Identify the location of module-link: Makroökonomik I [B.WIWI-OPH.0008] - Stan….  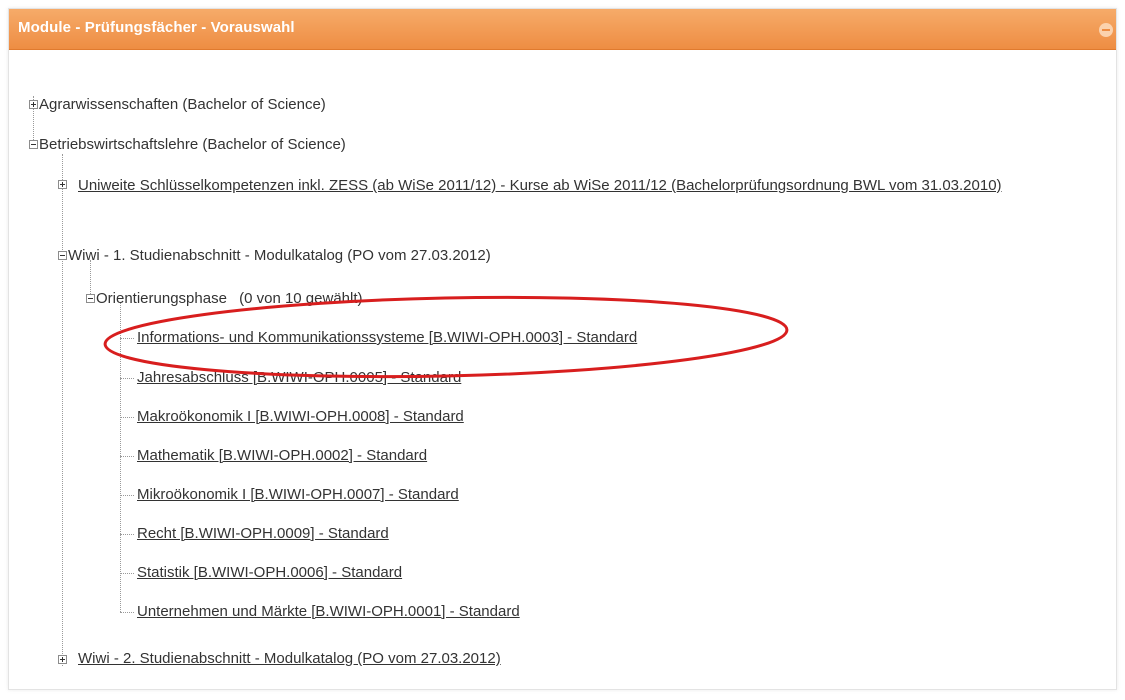
(300, 417).